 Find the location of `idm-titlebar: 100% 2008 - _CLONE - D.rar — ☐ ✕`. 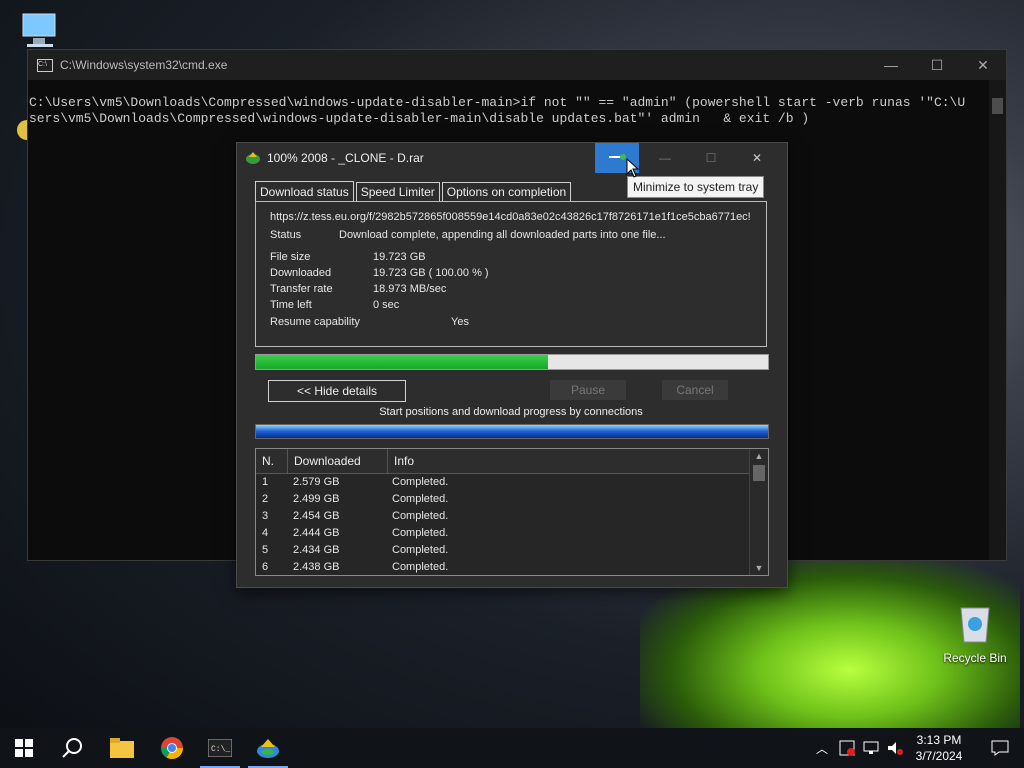

idm-titlebar: 100% 2008 - _CLONE - D.rar — ☐ ✕ is located at coordinates (512, 158).